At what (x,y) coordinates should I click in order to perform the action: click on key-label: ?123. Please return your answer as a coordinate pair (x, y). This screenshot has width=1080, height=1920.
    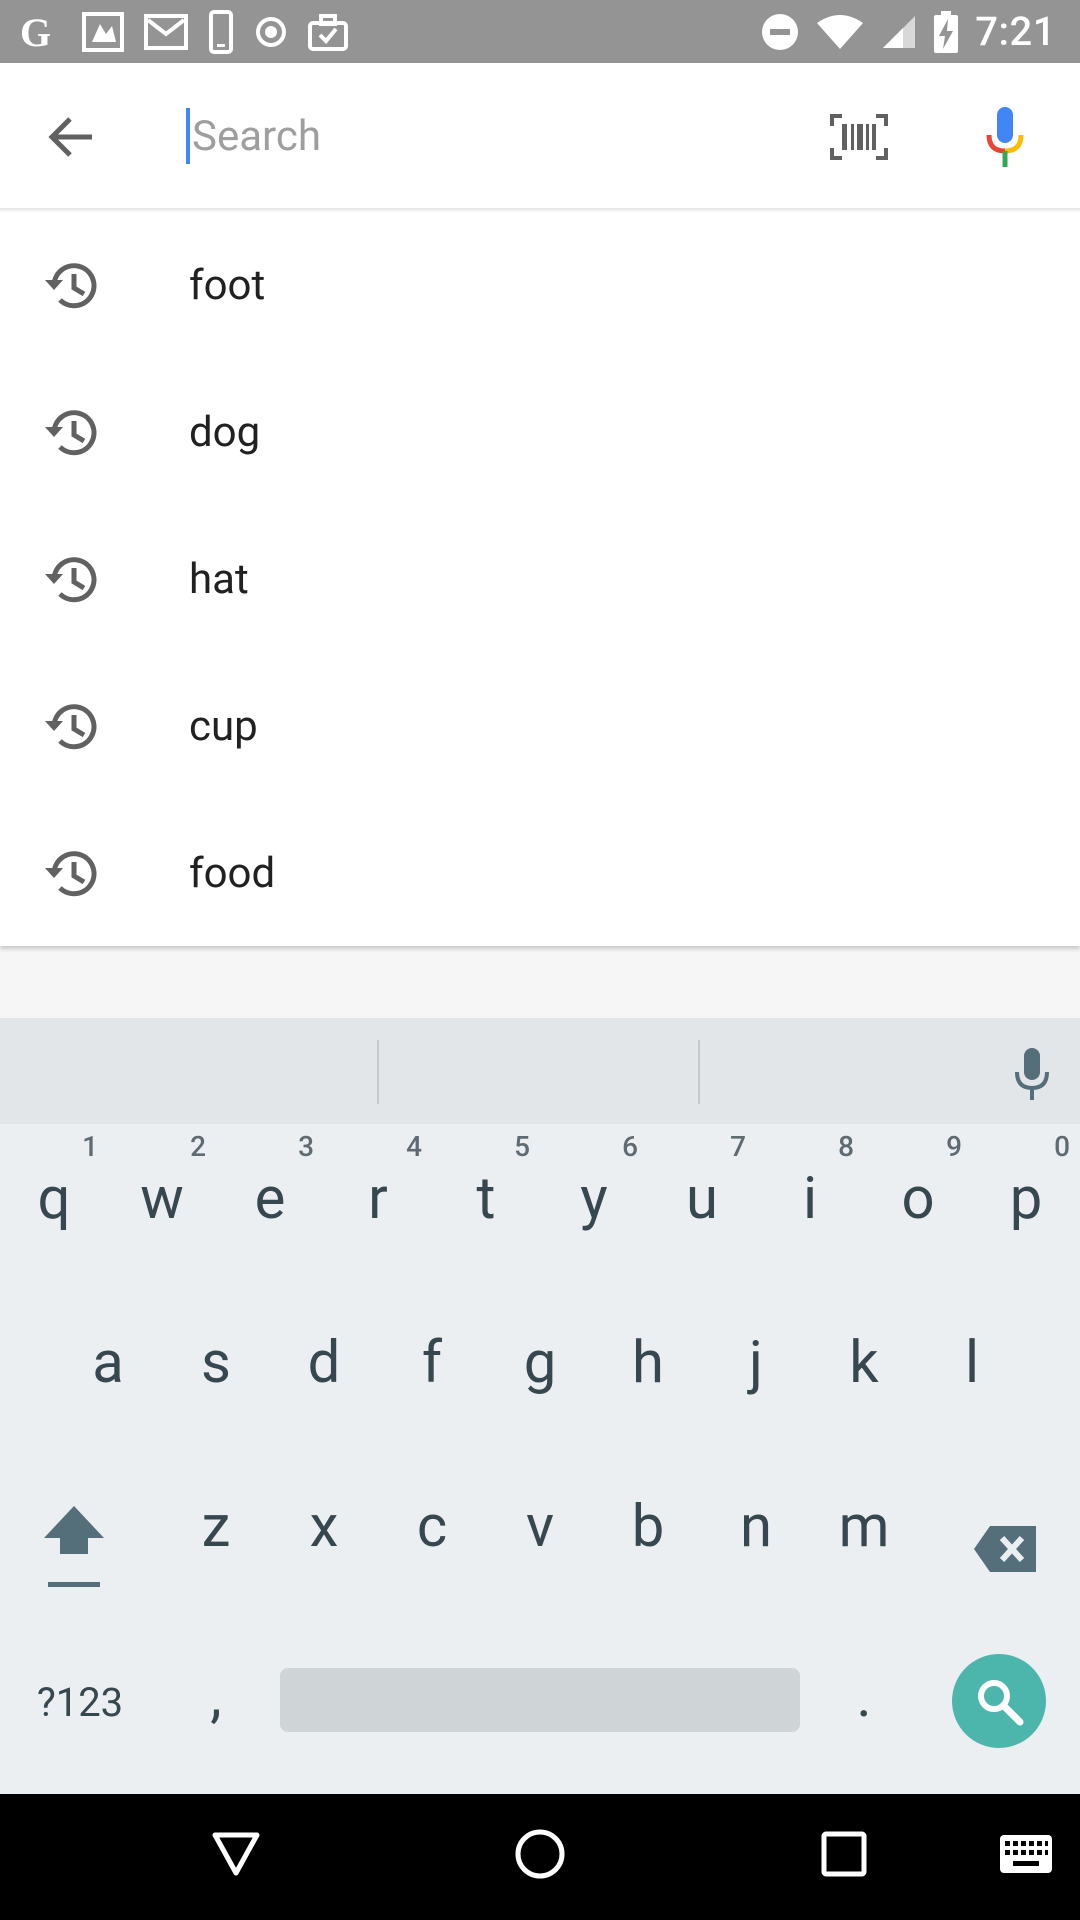
    Looking at the image, I should click on (80, 1702).